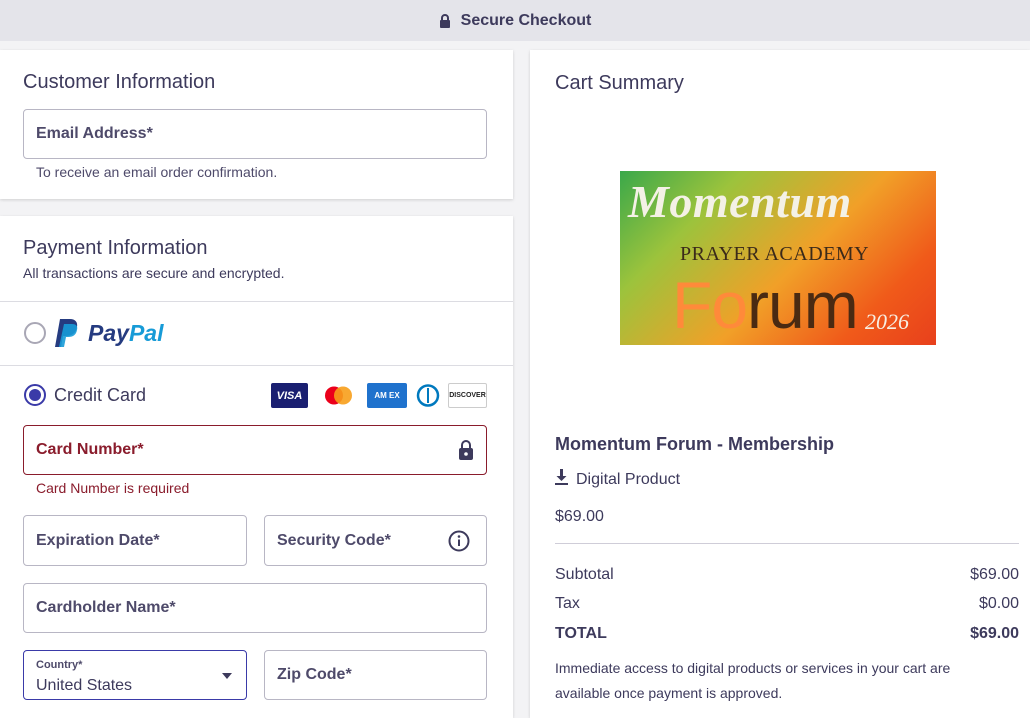 The width and height of the screenshot is (1030, 718). Describe the element at coordinates (255, 608) in the screenshot. I see `cardholder-name-field: Cardholder Name*` at that location.